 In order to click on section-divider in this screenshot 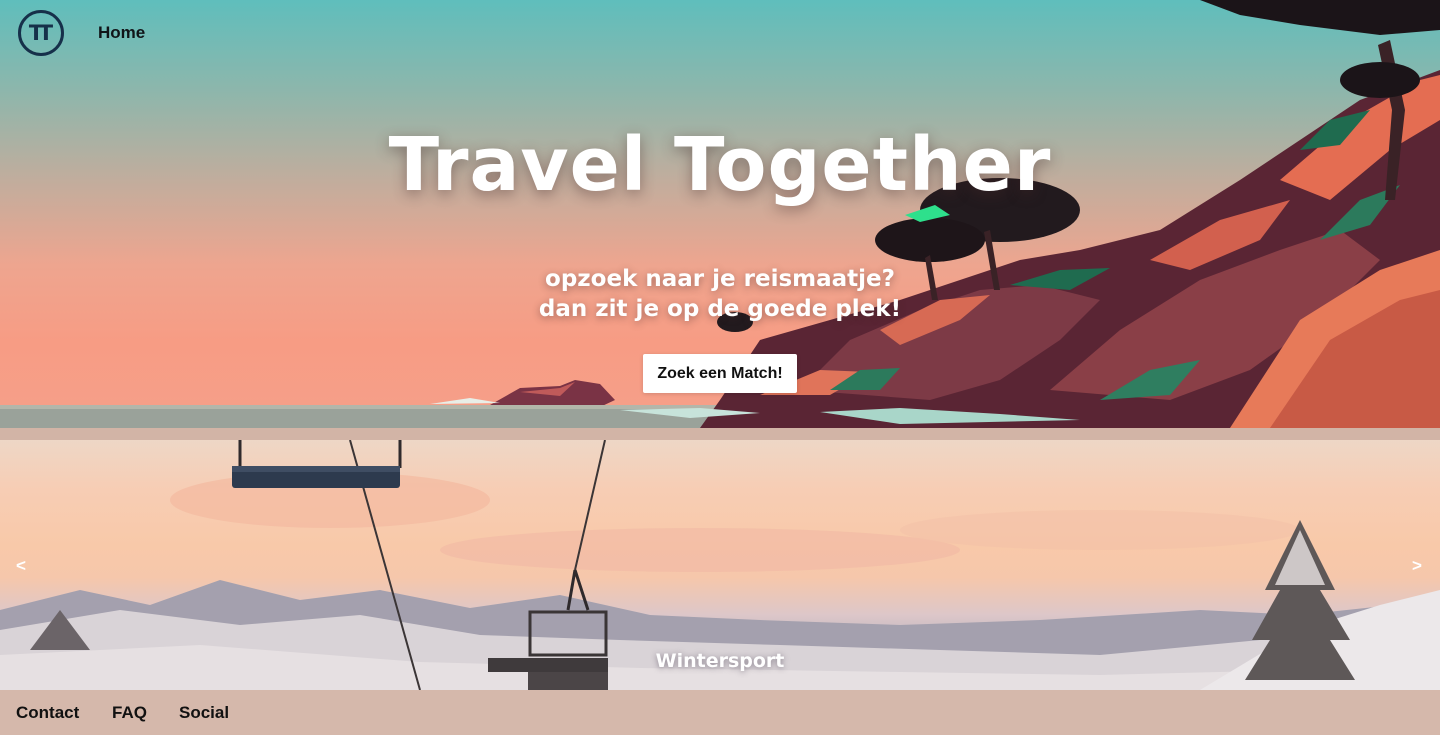, I will do `click(720, 434)`.